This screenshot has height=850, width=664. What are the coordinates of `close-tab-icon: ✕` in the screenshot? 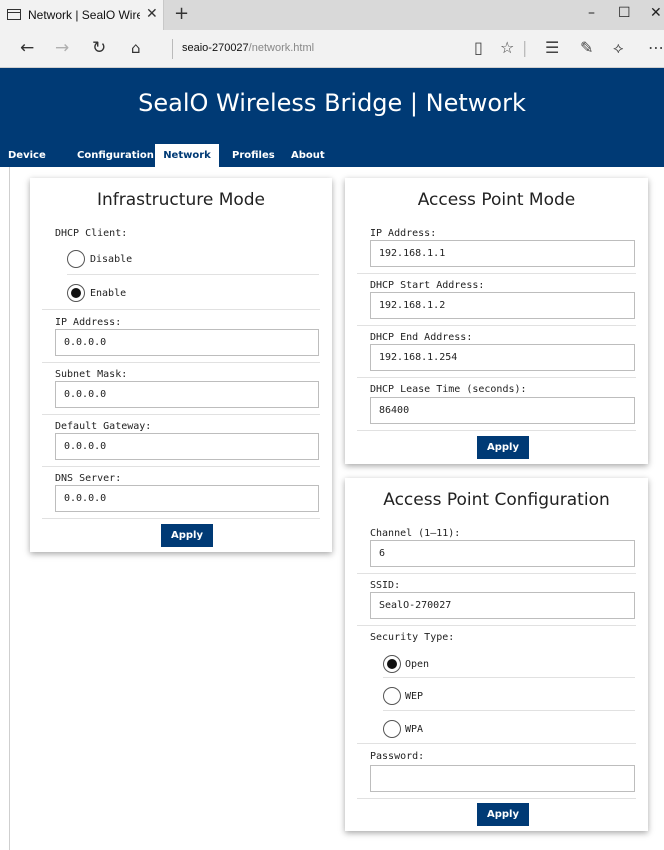 It's located at (152, 14).